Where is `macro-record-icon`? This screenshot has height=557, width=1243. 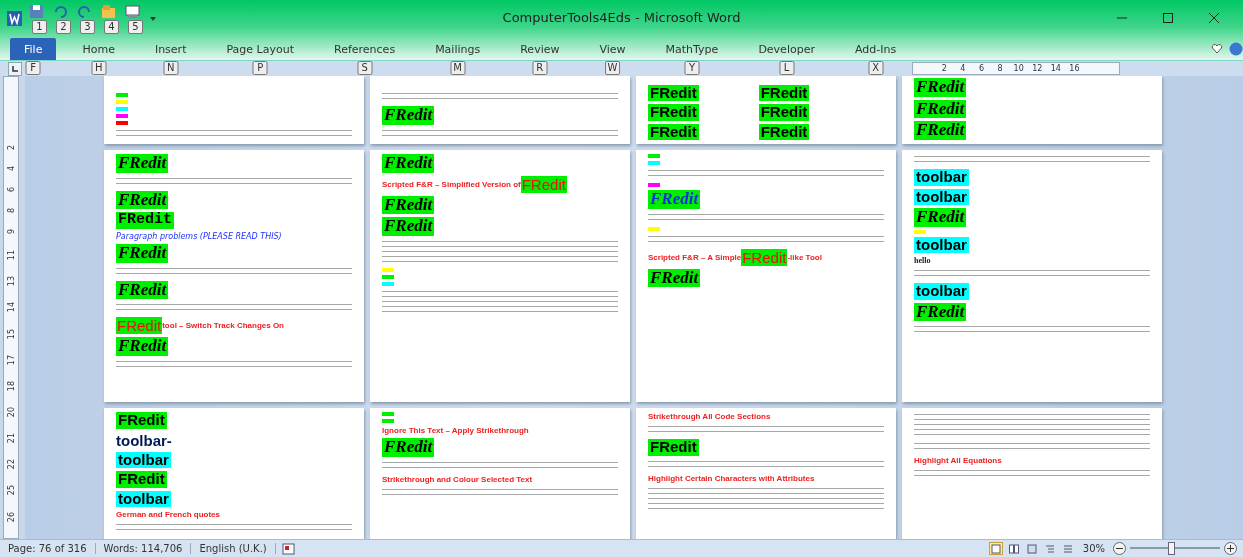
macro-record-icon is located at coordinates (288, 548).